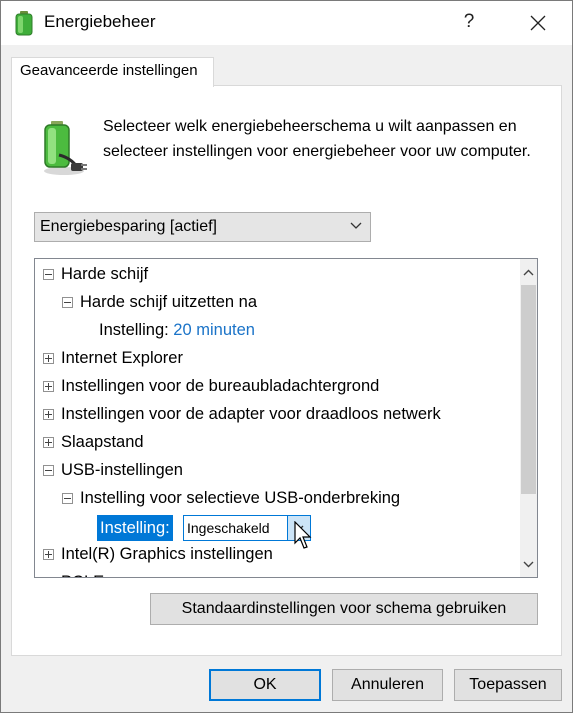 The width and height of the screenshot is (573, 713). I want to click on help-button: ?, so click(469, 22).